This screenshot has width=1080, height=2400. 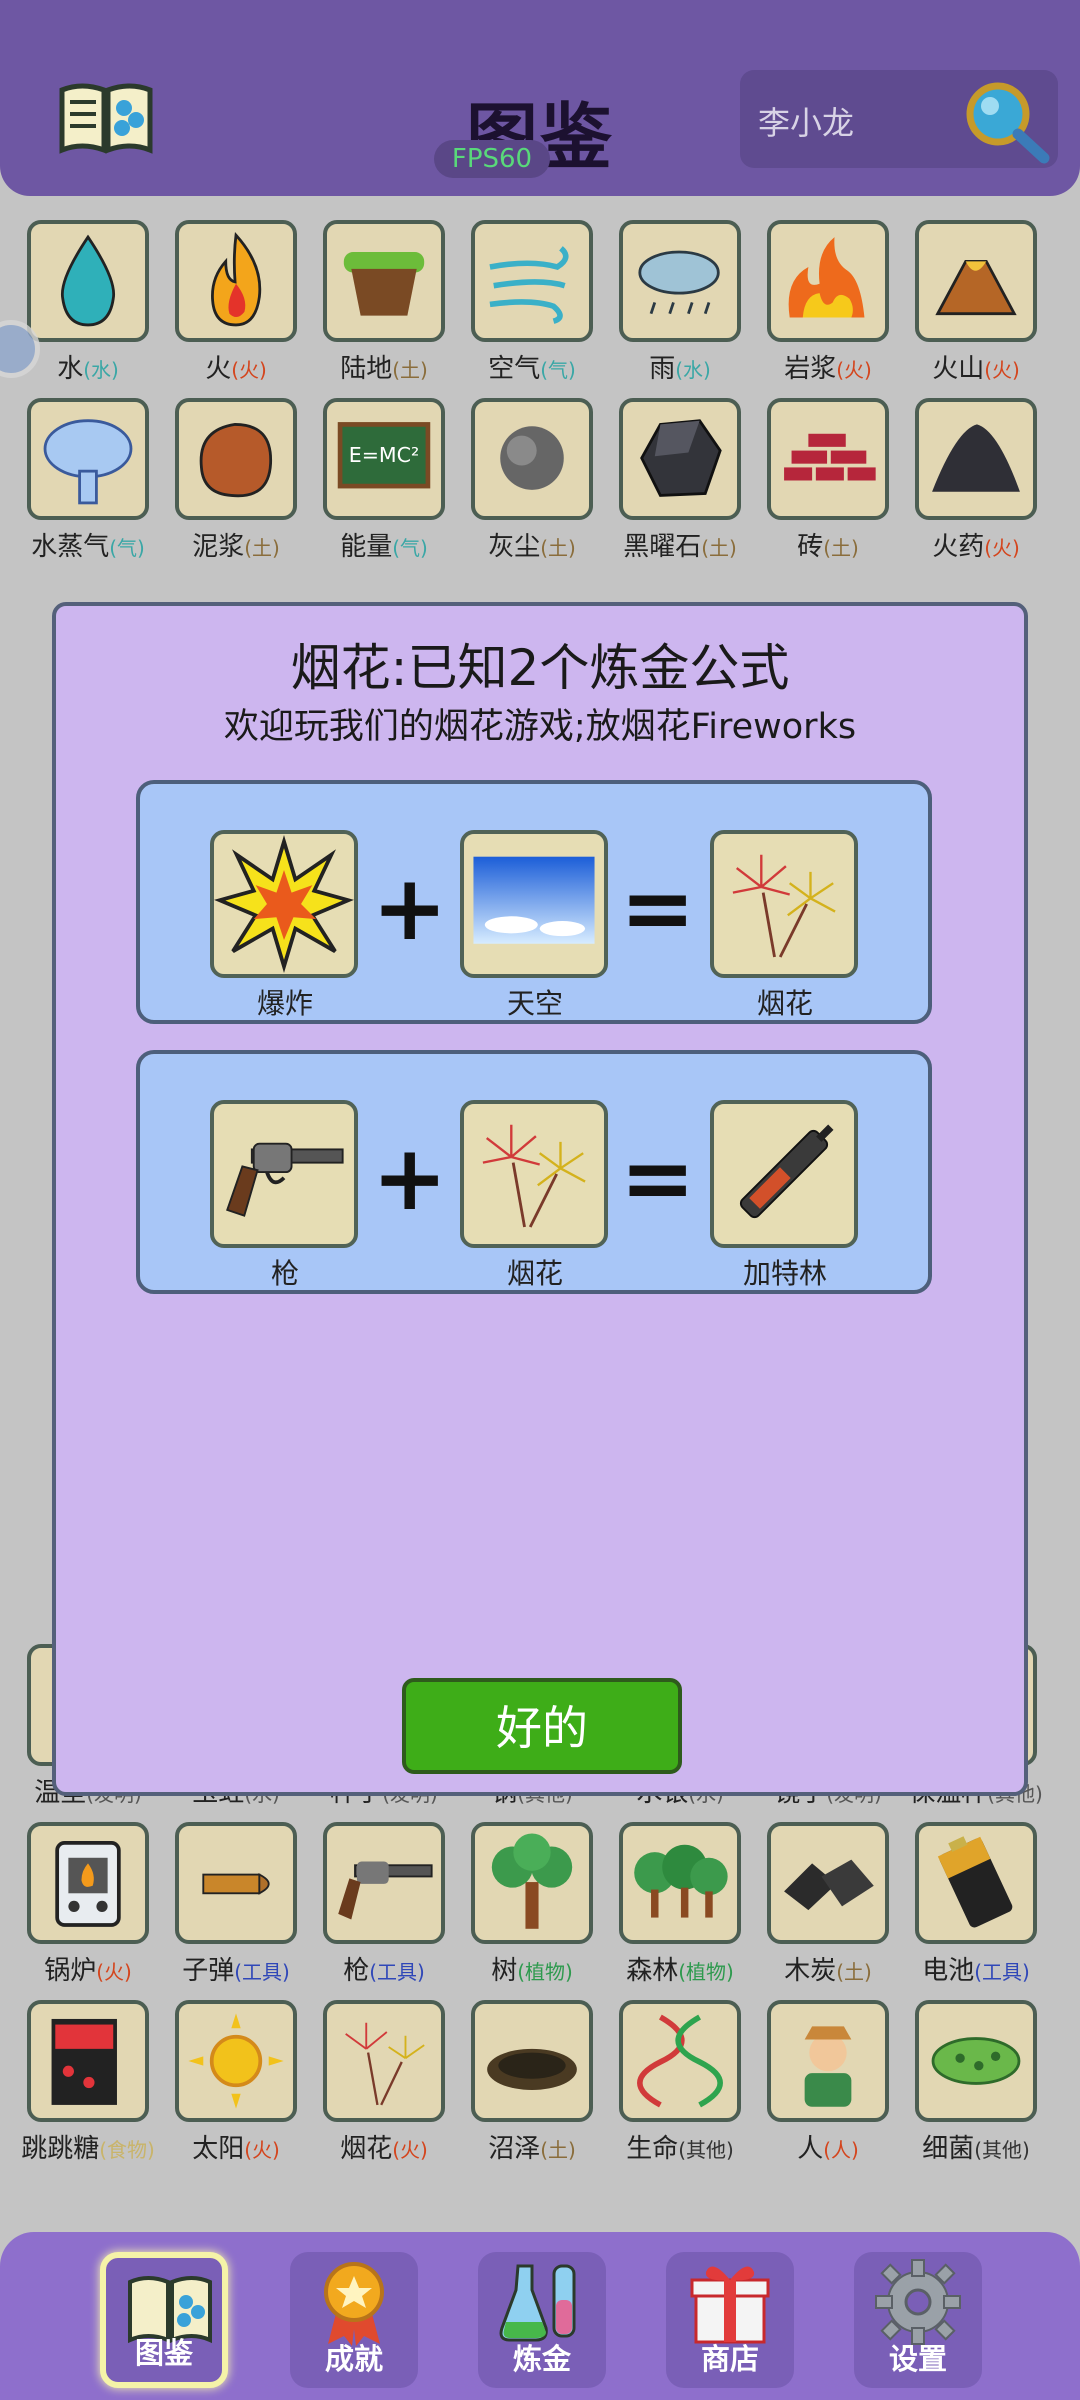 What do you see at coordinates (60, 2149) in the screenshot?
I see `item-name: 跳跳糖` at bounding box center [60, 2149].